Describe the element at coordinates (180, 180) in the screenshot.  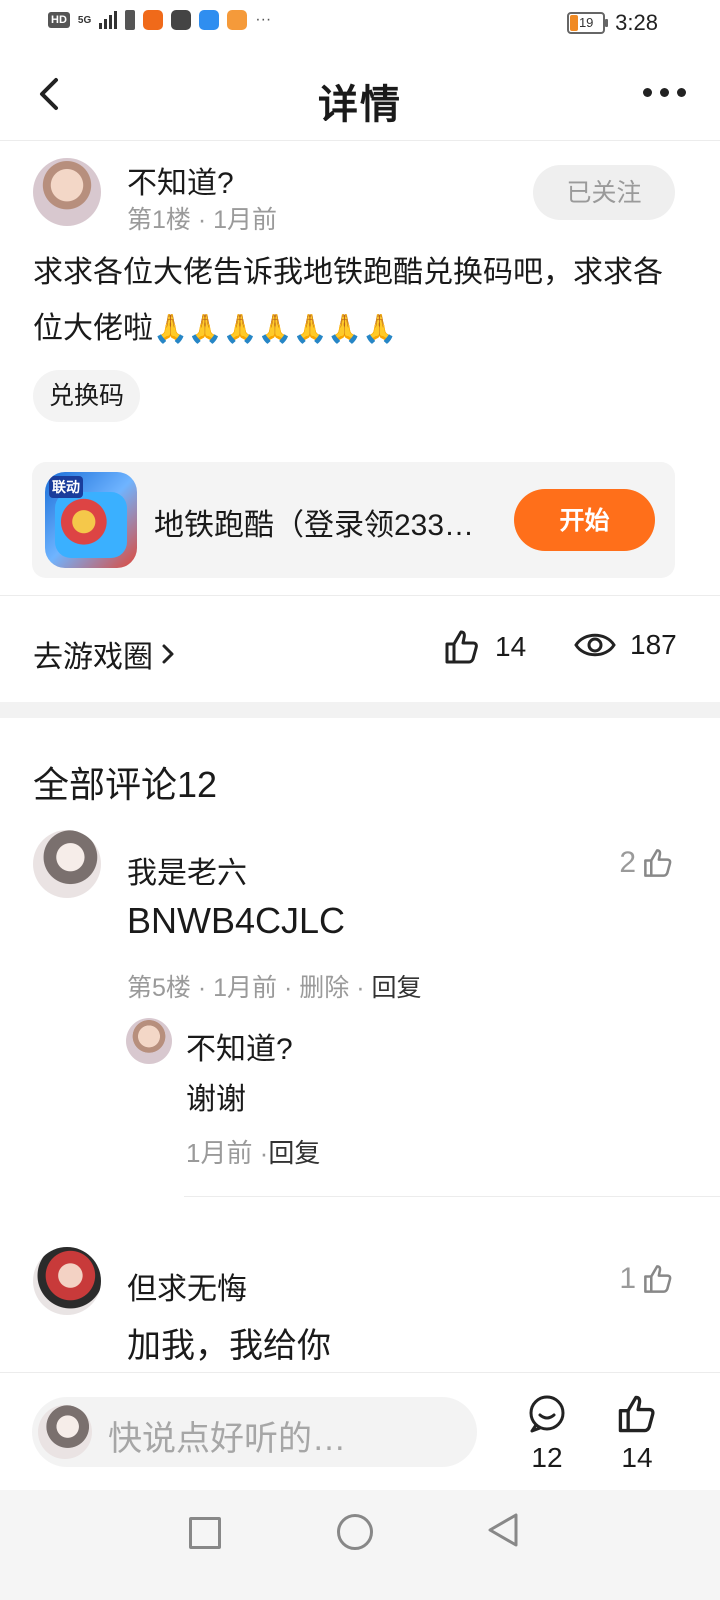
I see `post-author-name: 不知道?` at that location.